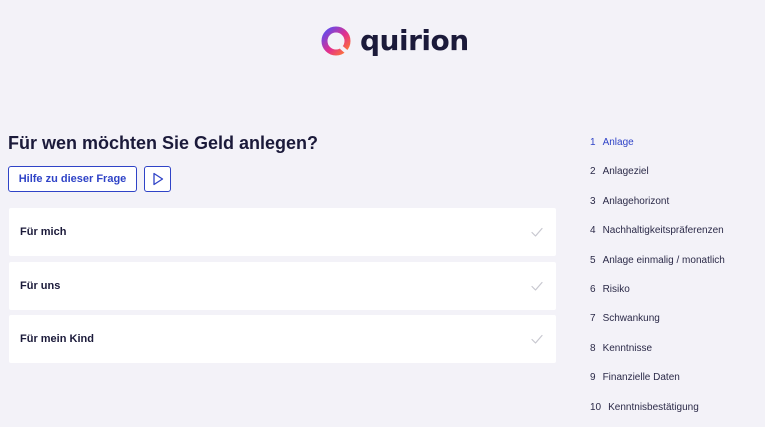 The width and height of the screenshot is (765, 427). I want to click on step-label: Finanzielle Daten, so click(641, 378).